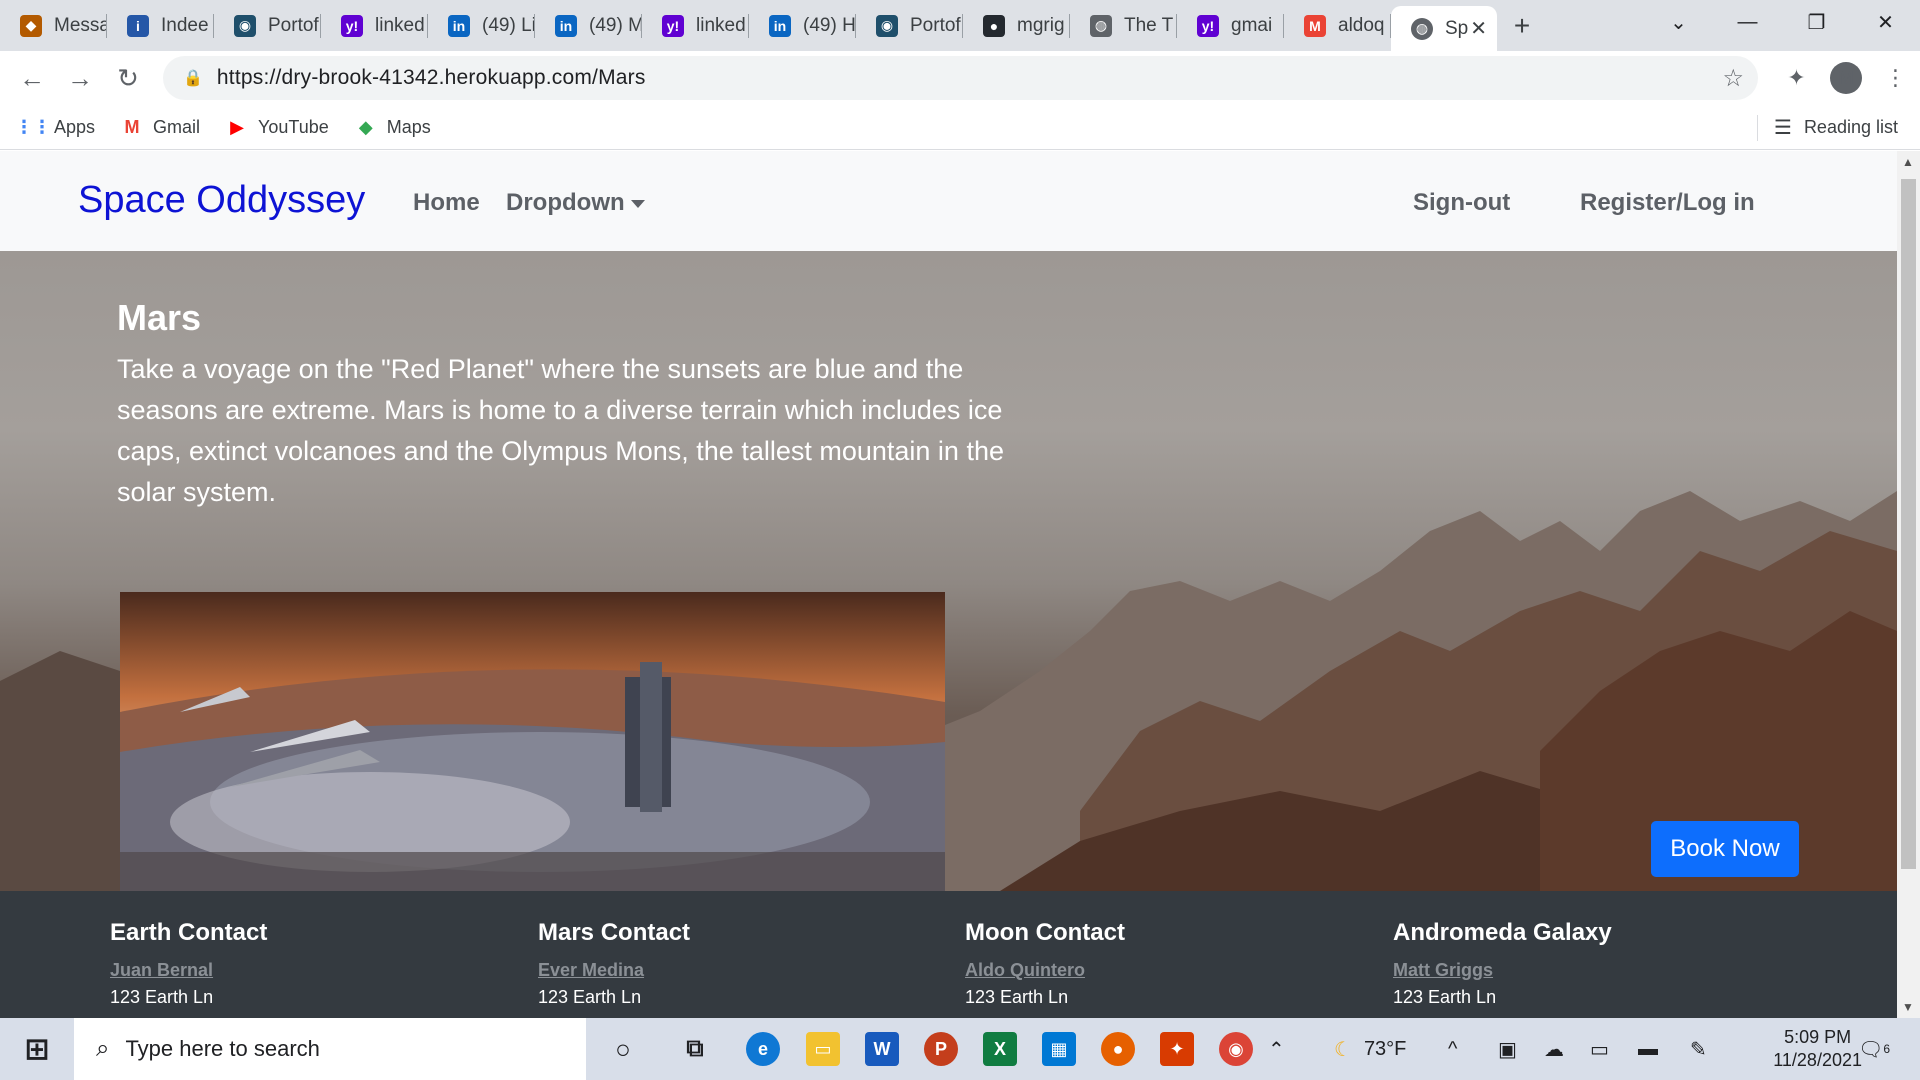  I want to click on page-scrollbar: ▲ ▼, so click(1908, 584).